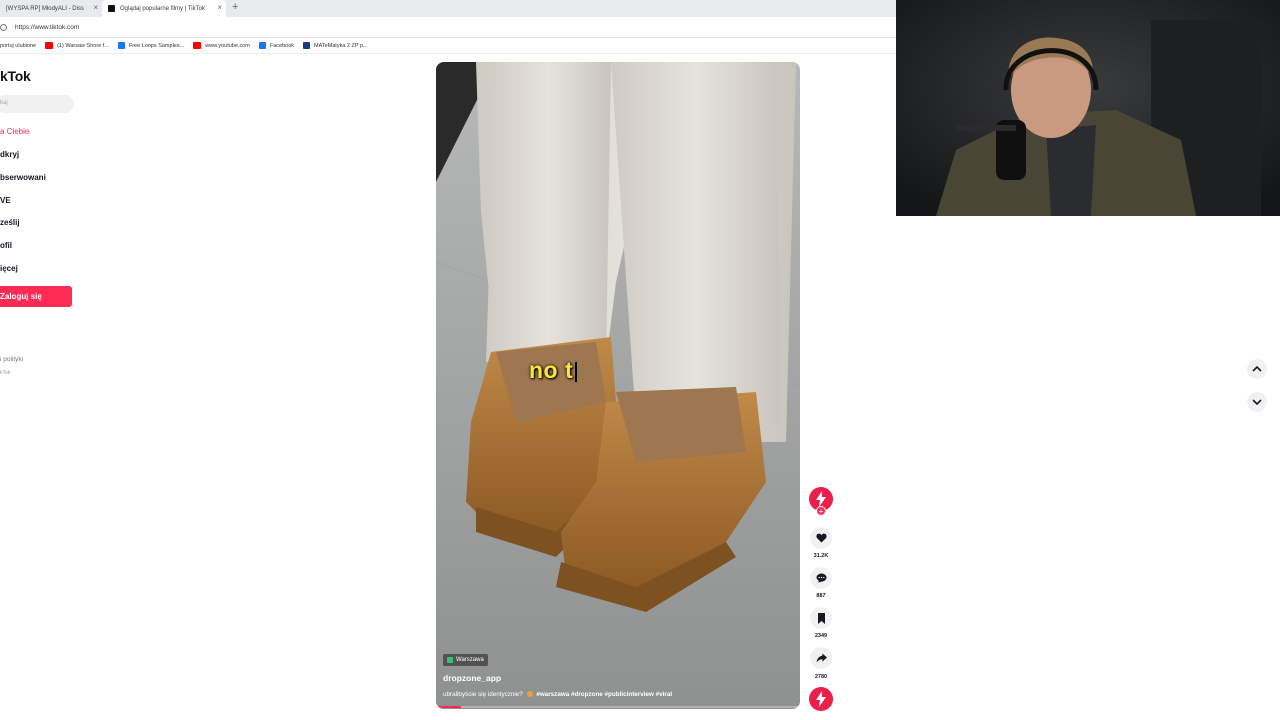  I want to click on tab-title: [WYSPA RP] MłodyALI - Diss, so click(45, 8).